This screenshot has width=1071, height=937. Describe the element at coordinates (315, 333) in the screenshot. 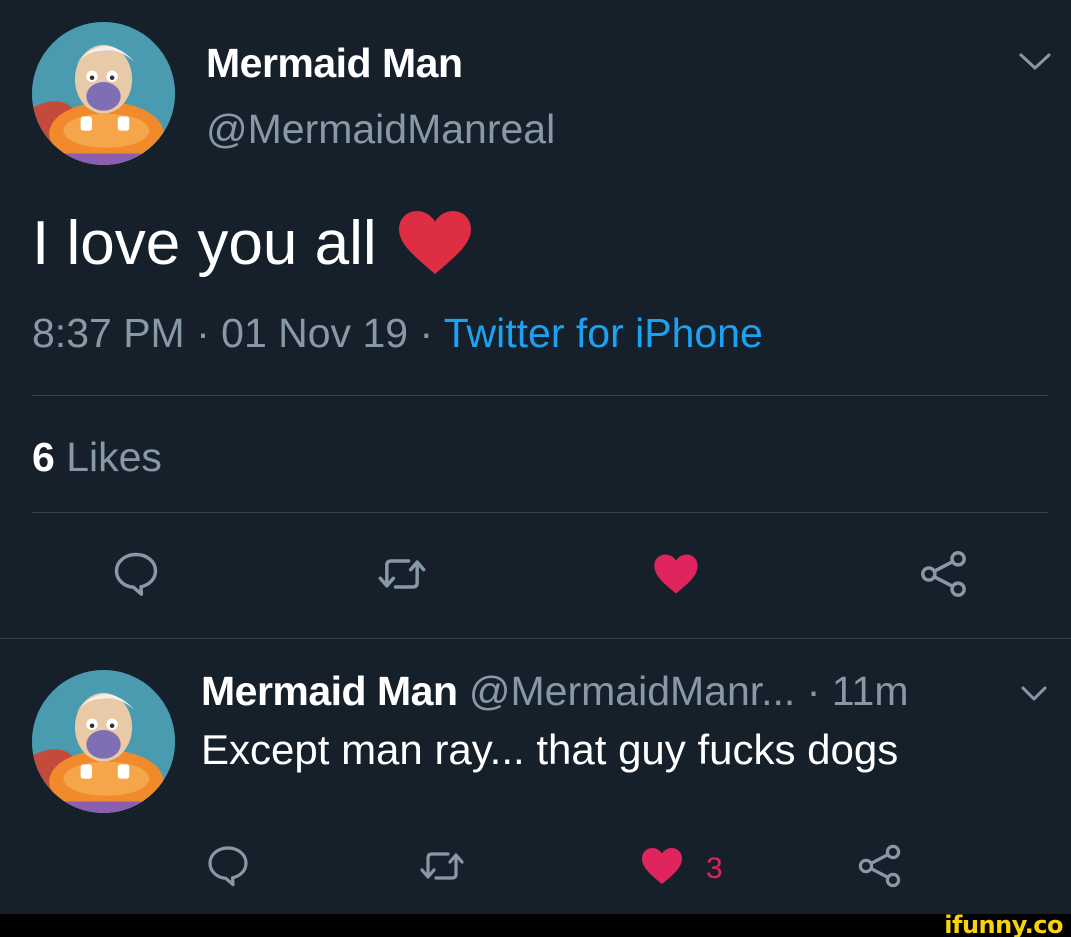

I see `tweet-date: 01 Nov 19` at that location.